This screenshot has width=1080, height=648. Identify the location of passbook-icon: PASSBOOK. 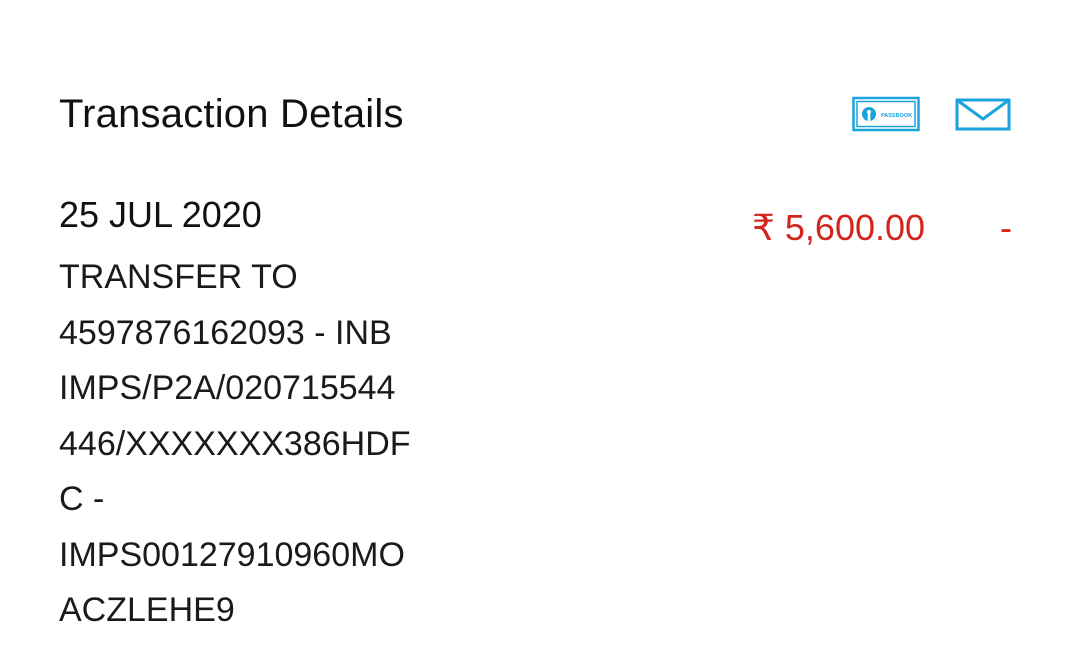
(886, 114).